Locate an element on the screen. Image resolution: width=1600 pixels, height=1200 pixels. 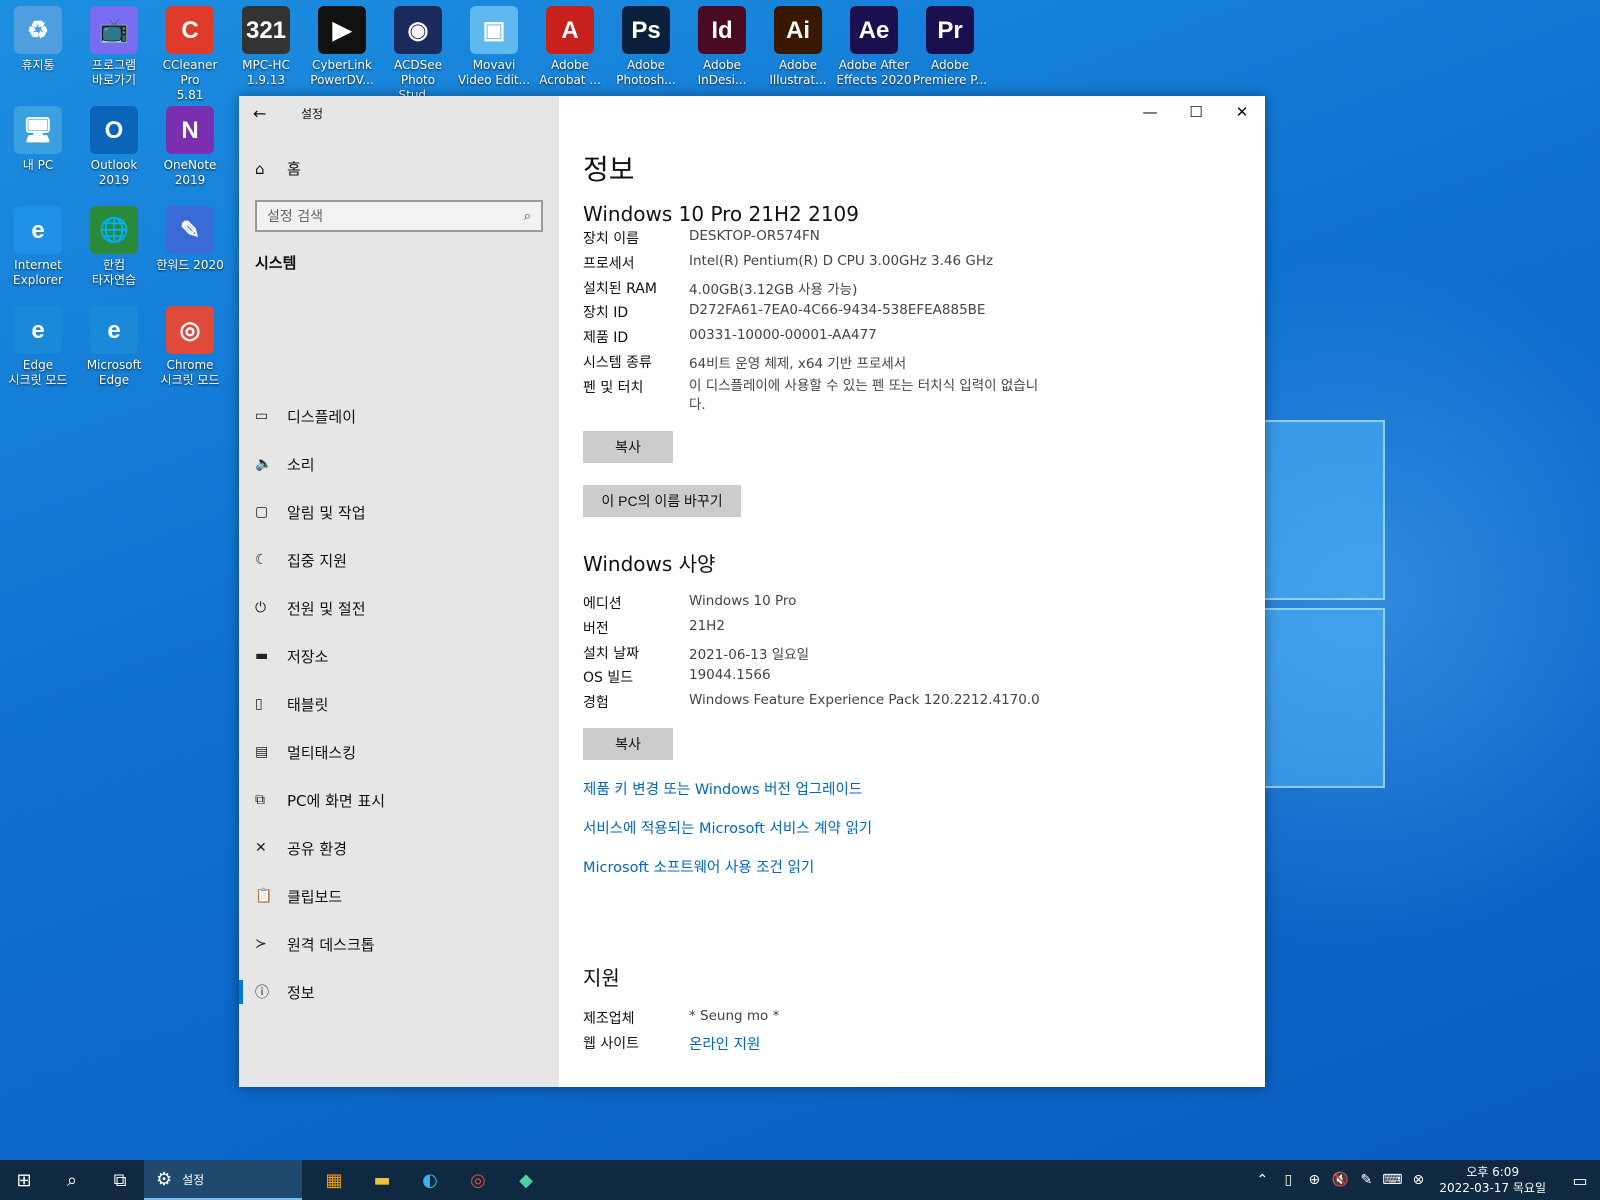
upgrade-link: 제품 키 변경 또는 Windows 버전 업그레이드 is located at coordinates (722, 788).